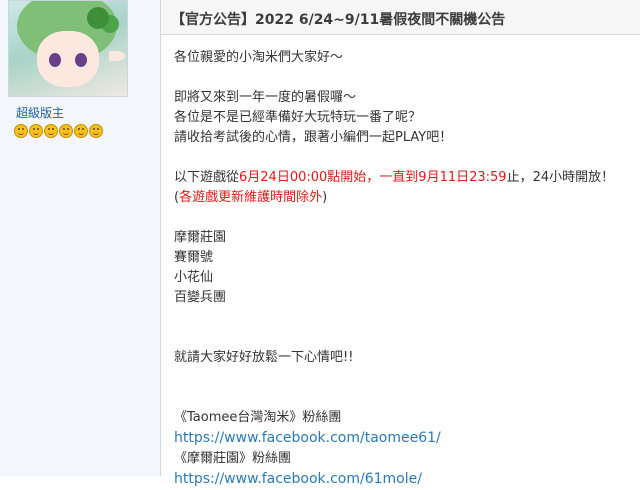  What do you see at coordinates (200, 297) in the screenshot?
I see `game-item: 百變兵團` at bounding box center [200, 297].